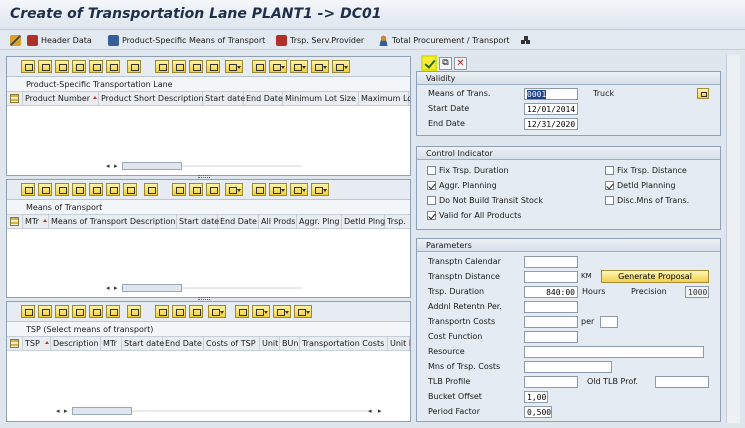 The image size is (745, 428). Describe the element at coordinates (609, 200) in the screenshot. I see `disc-mns-checkbox` at that location.